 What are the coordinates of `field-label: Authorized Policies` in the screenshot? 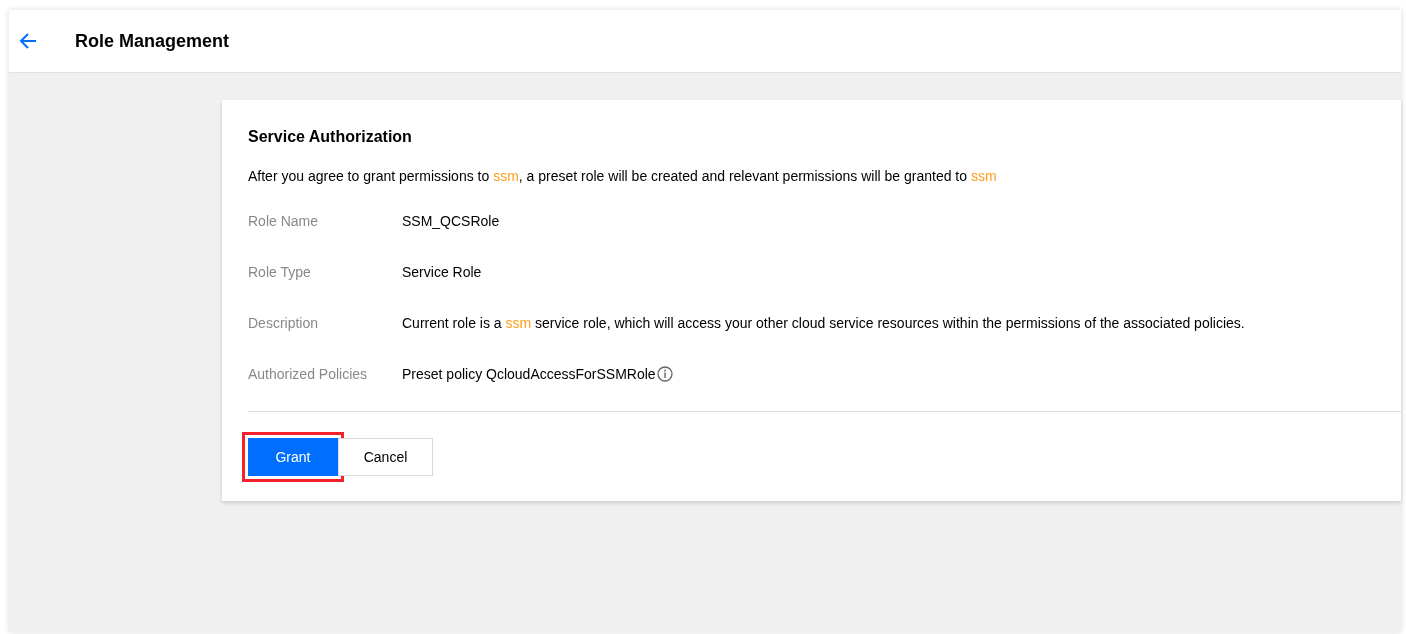 It's located at (308, 374).